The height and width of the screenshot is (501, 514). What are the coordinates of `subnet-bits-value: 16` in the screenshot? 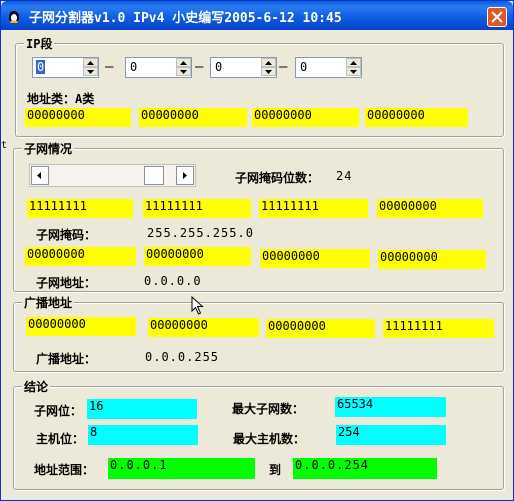 It's located at (142, 409).